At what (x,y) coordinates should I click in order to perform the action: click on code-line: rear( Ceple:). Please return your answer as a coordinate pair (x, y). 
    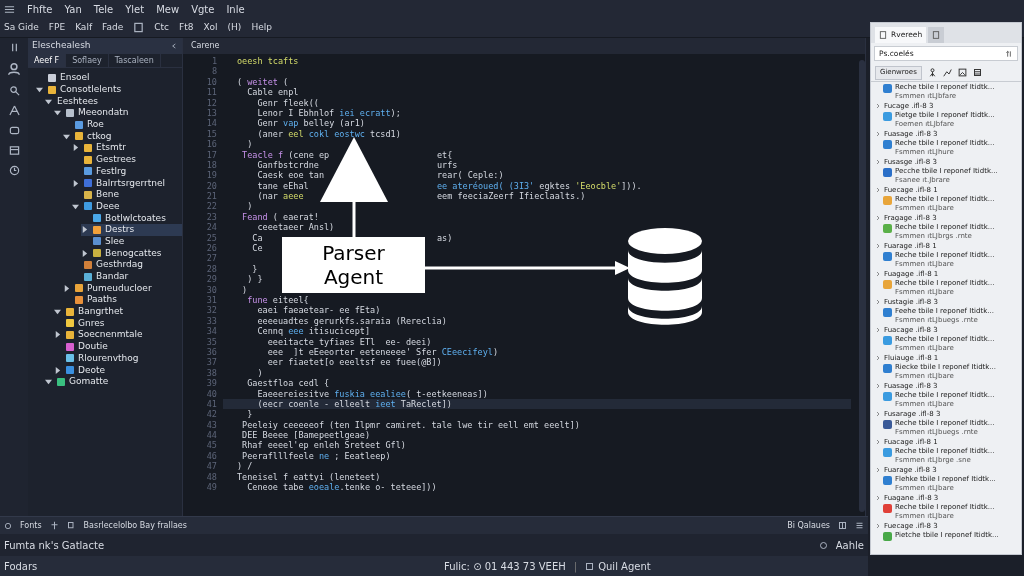
    Looking at the image, I should click on (470, 175).